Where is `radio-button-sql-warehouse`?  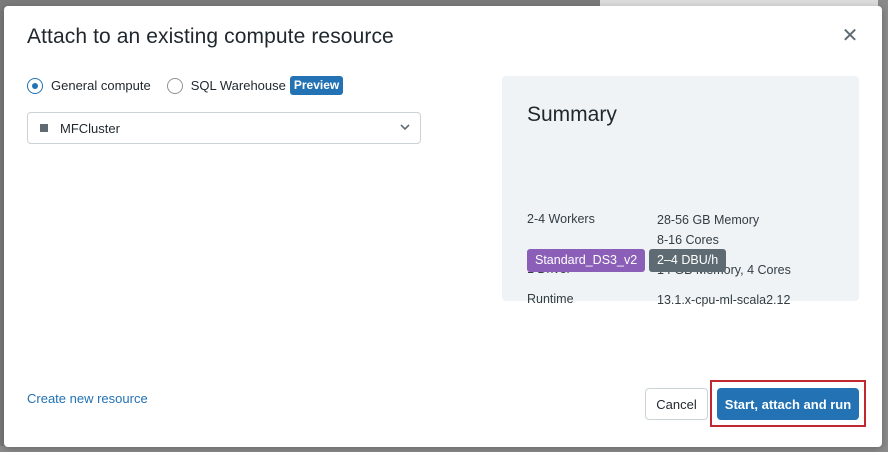 radio-button-sql-warehouse is located at coordinates (174, 85).